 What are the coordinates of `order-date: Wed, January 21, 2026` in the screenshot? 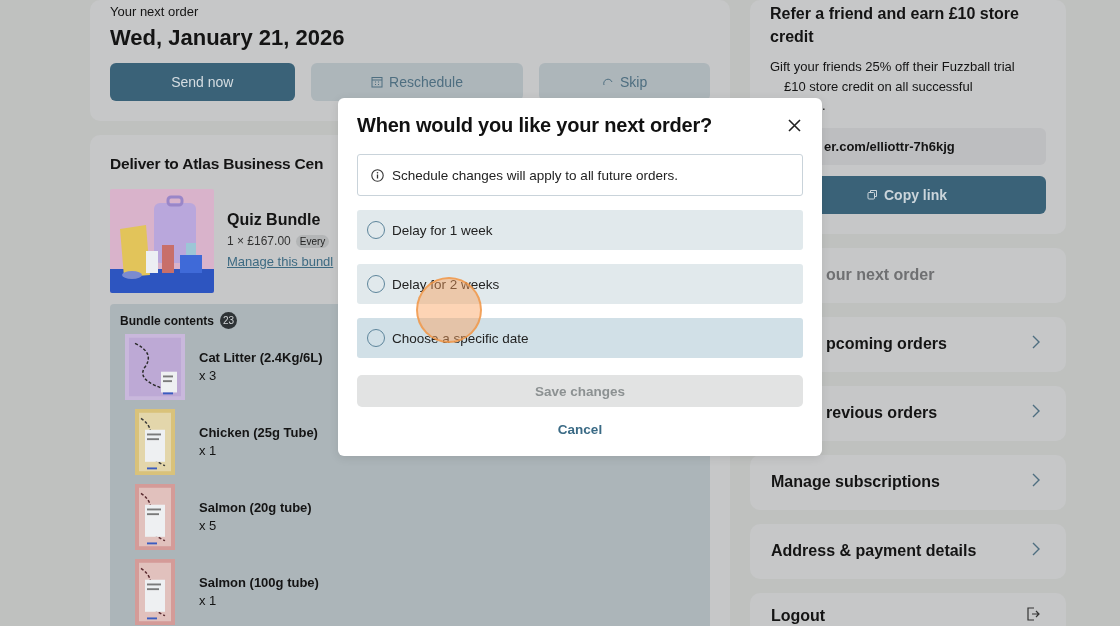 It's located at (228, 38).